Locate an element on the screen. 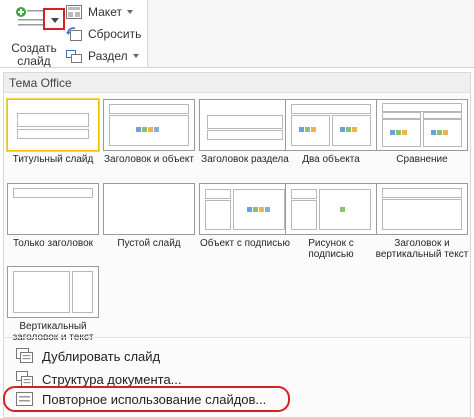  content-icons is located at coordinates (148, 129).